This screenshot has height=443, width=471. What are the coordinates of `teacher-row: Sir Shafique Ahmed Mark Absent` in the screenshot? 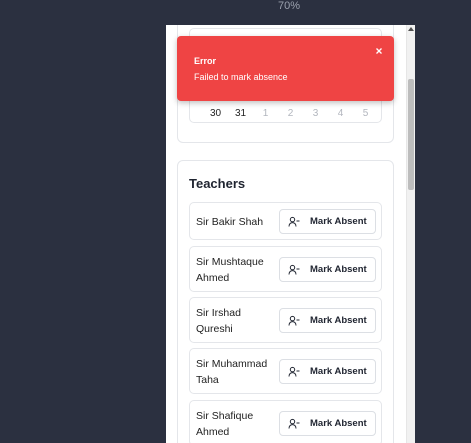 It's located at (285, 421).